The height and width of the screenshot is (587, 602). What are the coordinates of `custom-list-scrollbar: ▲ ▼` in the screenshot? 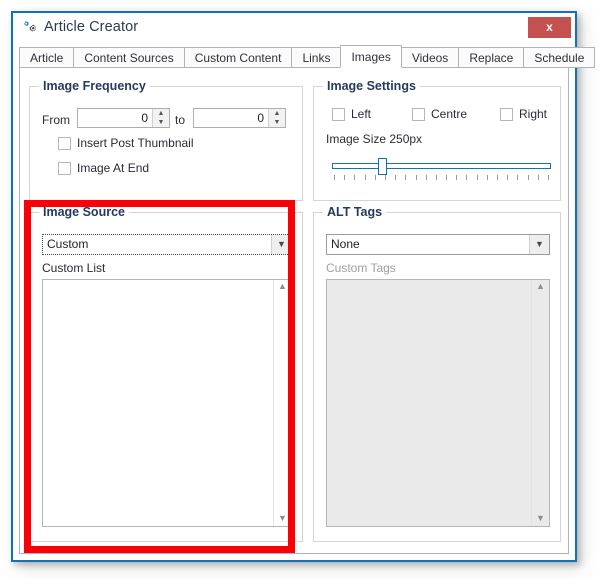 It's located at (282, 403).